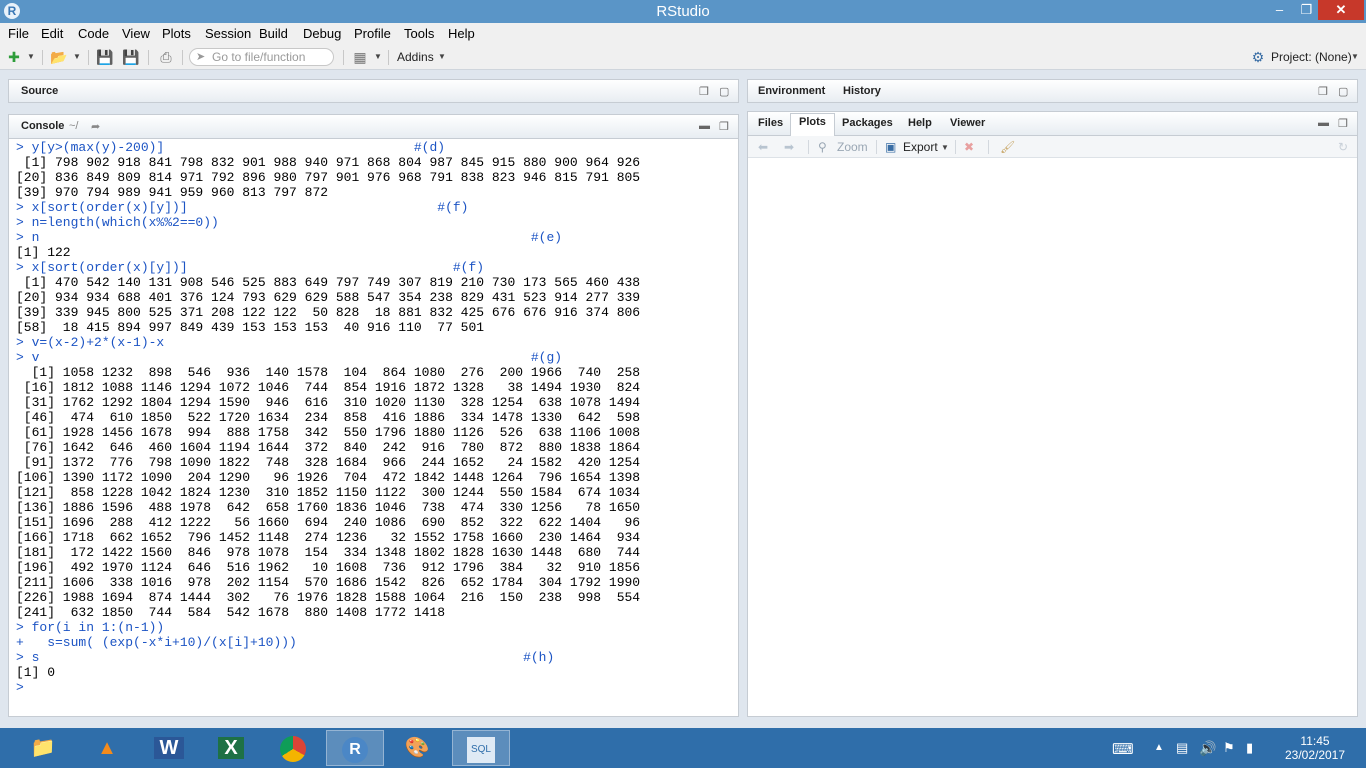  Describe the element at coordinates (967, 123) in the screenshot. I see `tab-viewer: Viewer` at that location.